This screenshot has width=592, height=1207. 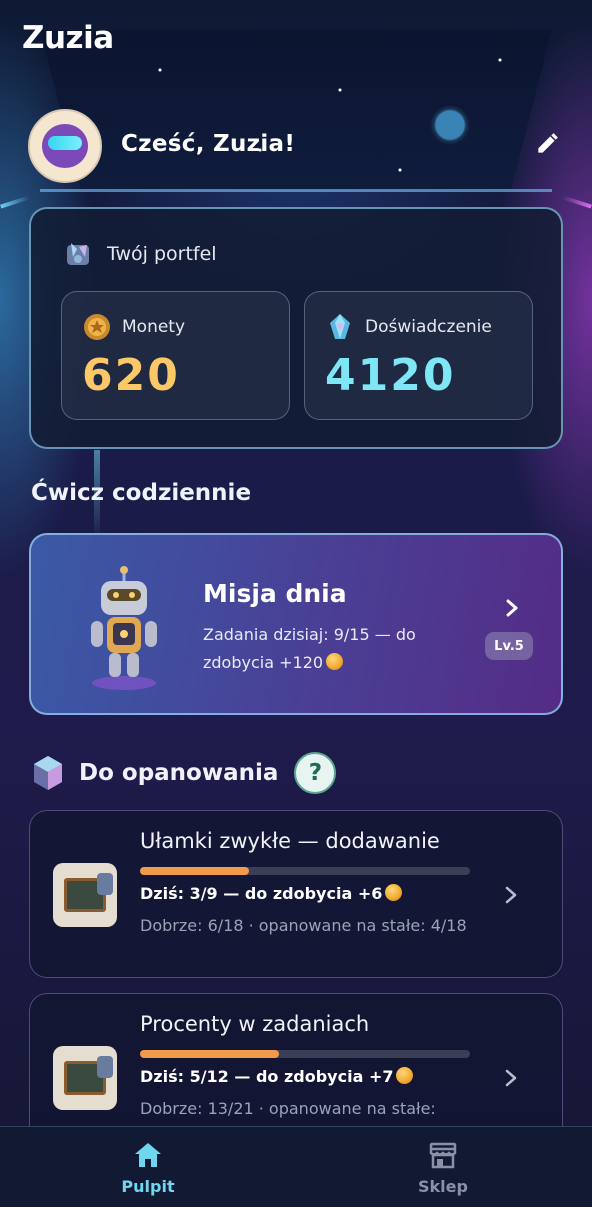 I want to click on wallet-header: Twój portfel, so click(x=140, y=254).